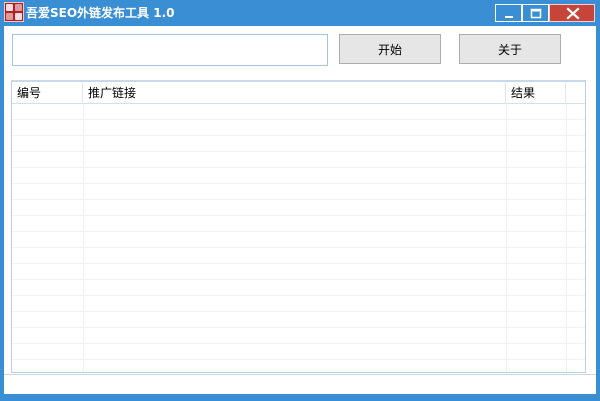 Image resolution: width=600 pixels, height=401 pixels. Describe the element at coordinates (47, 93) in the screenshot. I see `column-header-number: 编号` at that location.